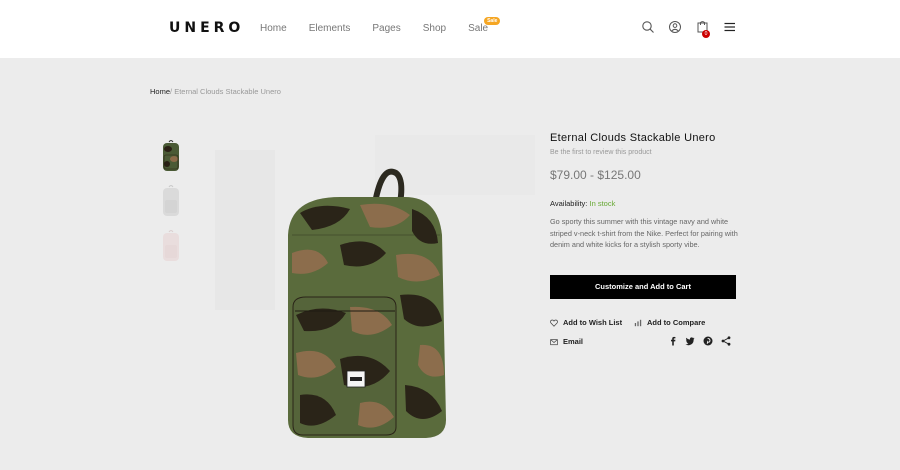 Image resolution: width=900 pixels, height=470 pixels. I want to click on search-icon, so click(648, 27).